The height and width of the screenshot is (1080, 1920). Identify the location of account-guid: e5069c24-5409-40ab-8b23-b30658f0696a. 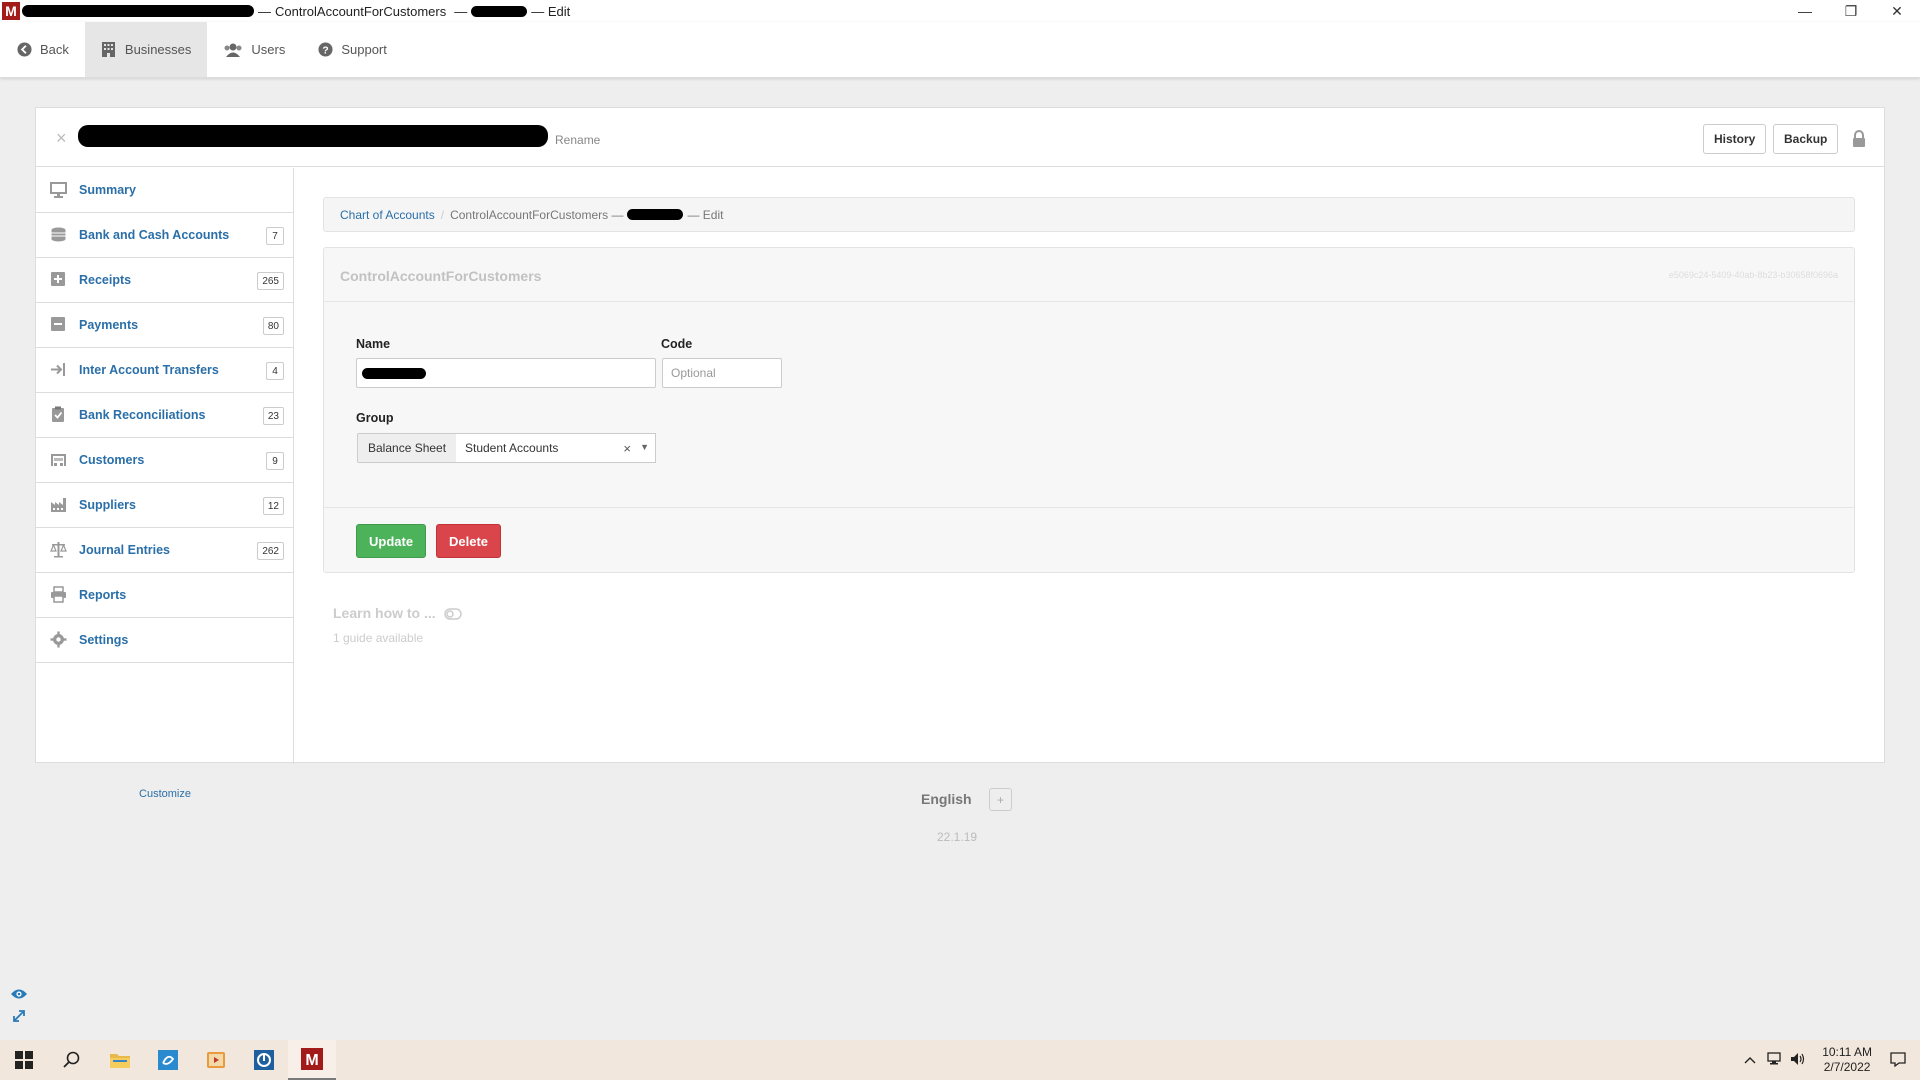
(1753, 275).